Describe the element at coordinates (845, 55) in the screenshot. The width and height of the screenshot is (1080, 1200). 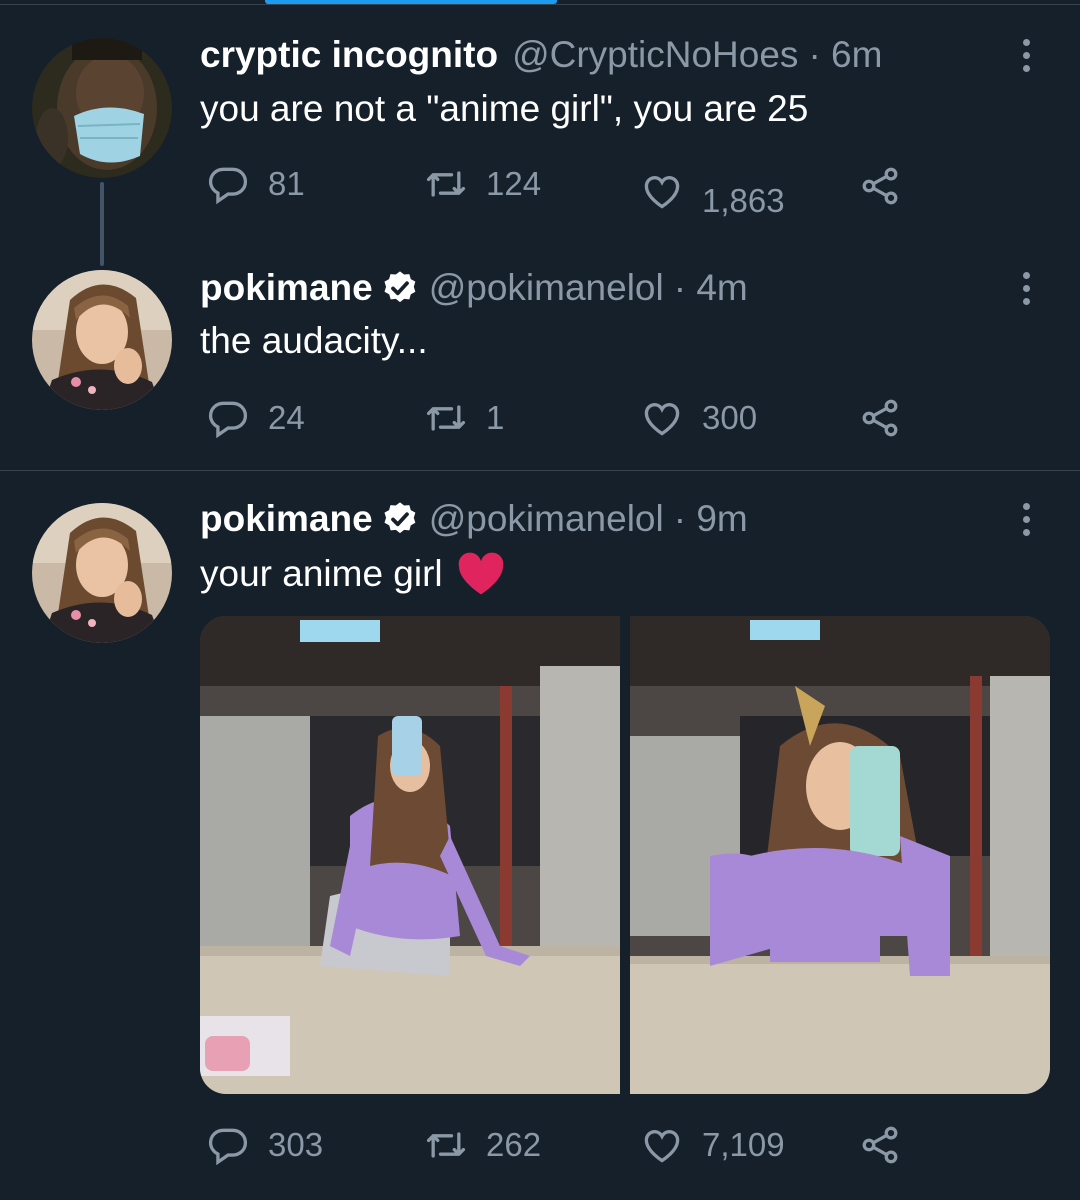
I see `tweet-timestamp: · 6m` at that location.